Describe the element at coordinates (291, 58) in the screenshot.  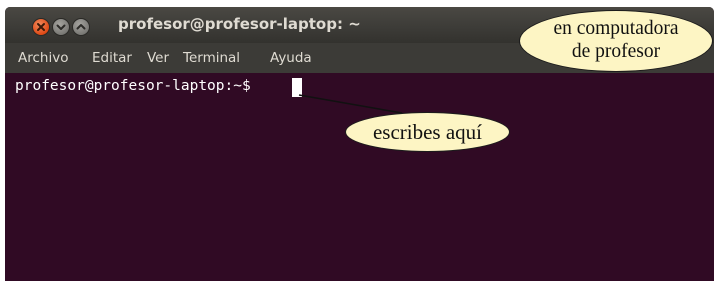
I see `menu-ayuda: Ayuda` at that location.